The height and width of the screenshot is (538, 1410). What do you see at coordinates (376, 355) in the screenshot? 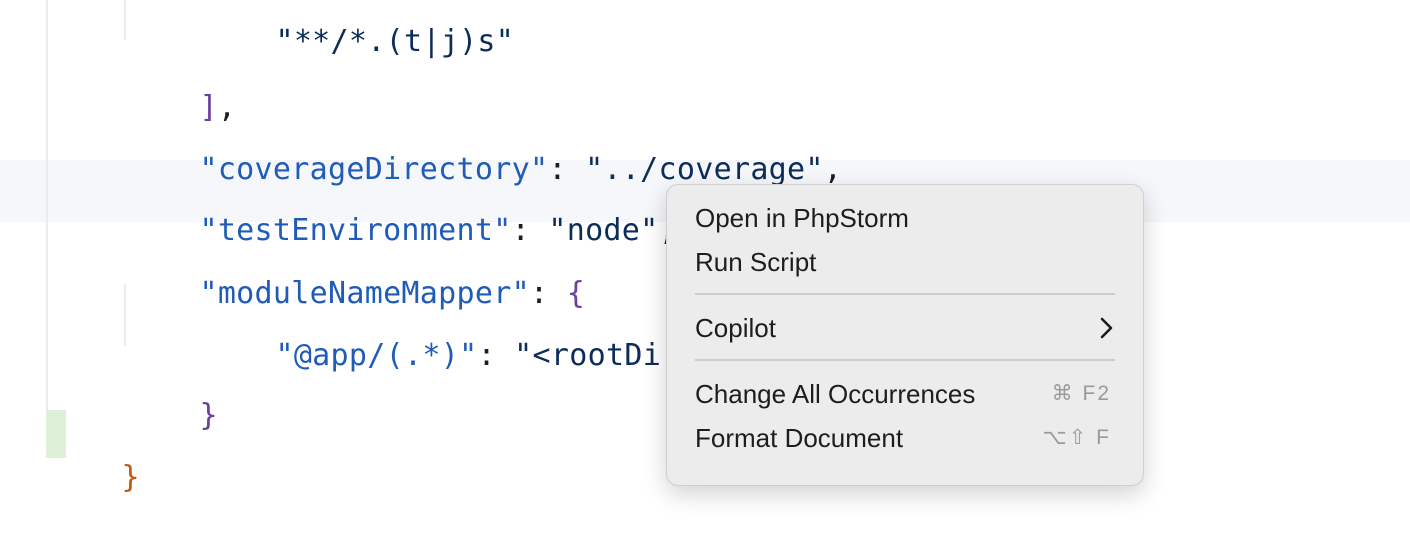
I see `json-key: "@app/(.*)"` at bounding box center [376, 355].